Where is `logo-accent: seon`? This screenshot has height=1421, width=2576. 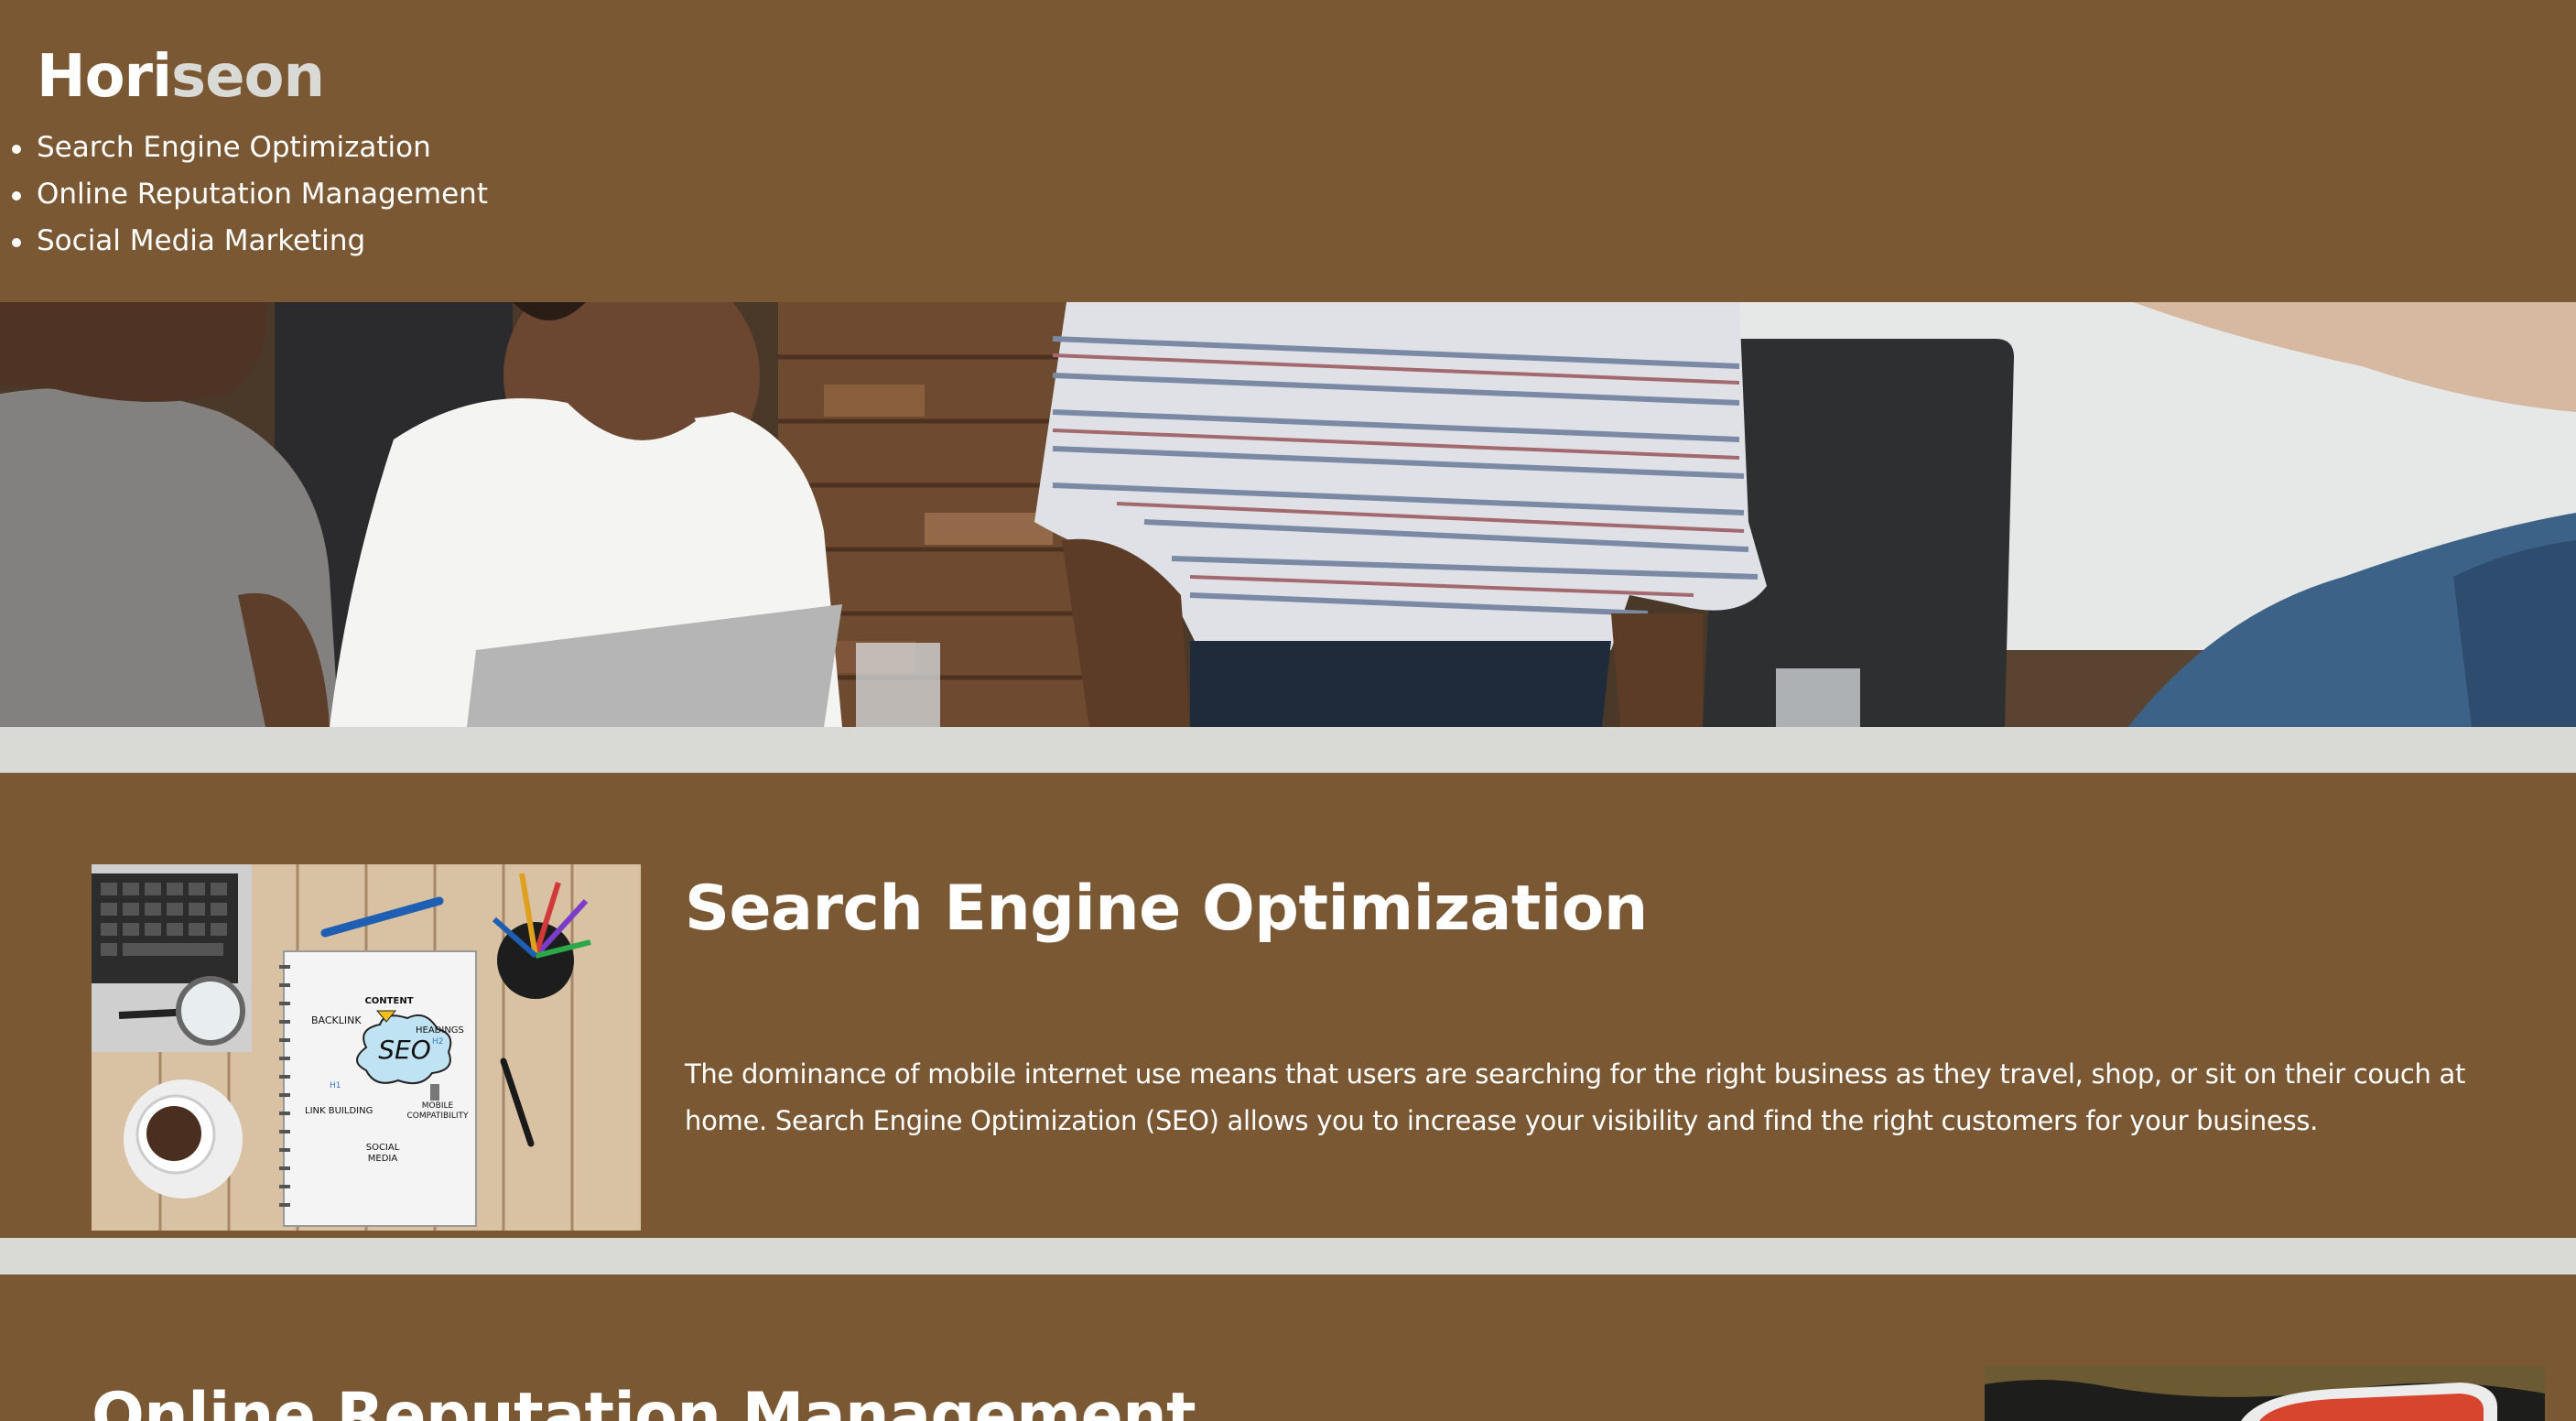
logo-accent: seon is located at coordinates (248, 77).